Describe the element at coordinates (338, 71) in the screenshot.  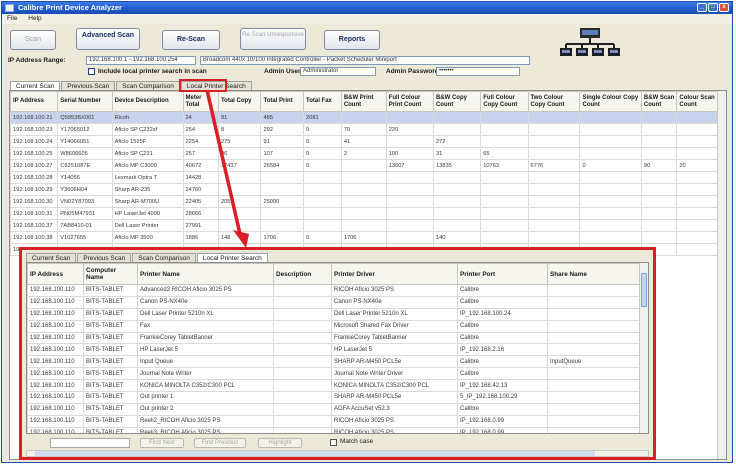
I see `admin-user-field: Administrator` at that location.